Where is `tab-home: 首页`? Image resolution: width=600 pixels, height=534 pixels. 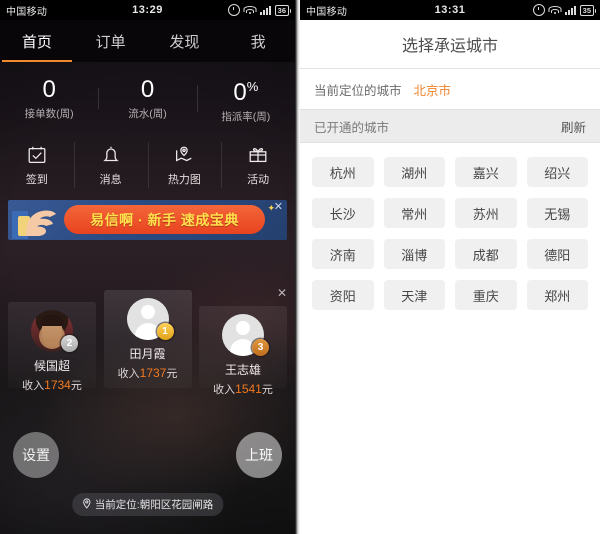 tab-home: 首页 is located at coordinates (37, 41).